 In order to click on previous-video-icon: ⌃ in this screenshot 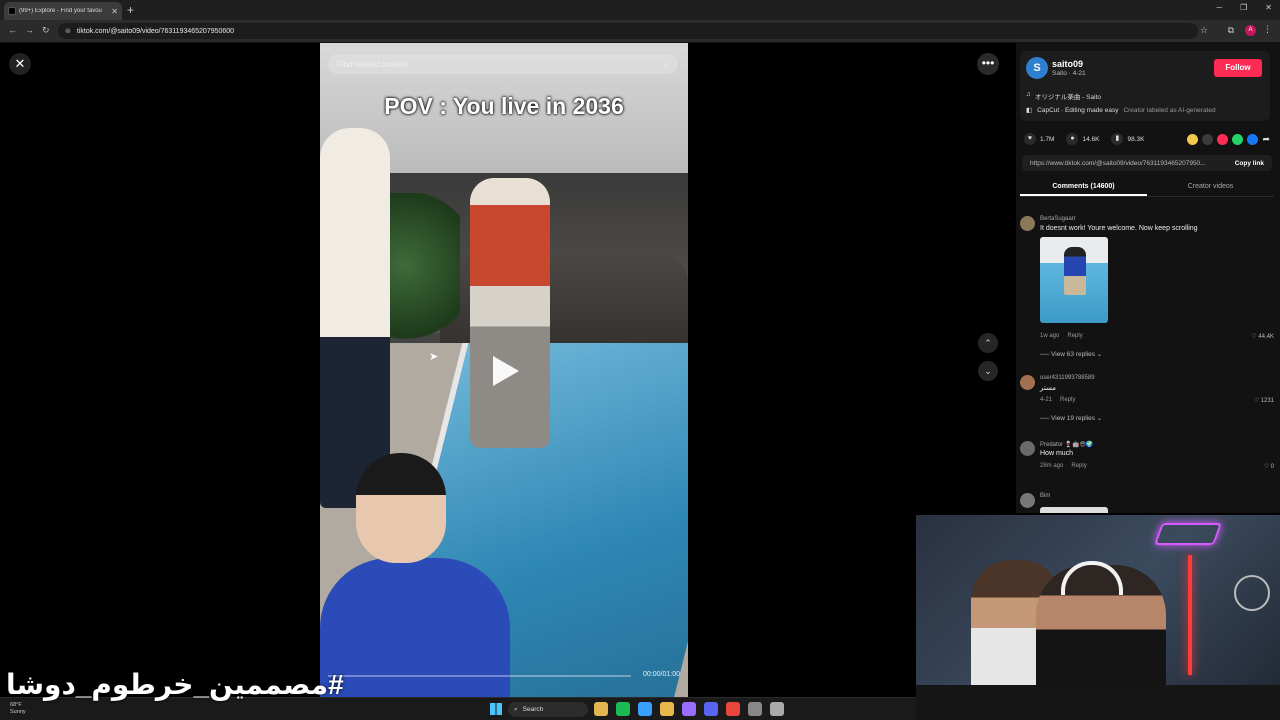, I will do `click(988, 343)`.